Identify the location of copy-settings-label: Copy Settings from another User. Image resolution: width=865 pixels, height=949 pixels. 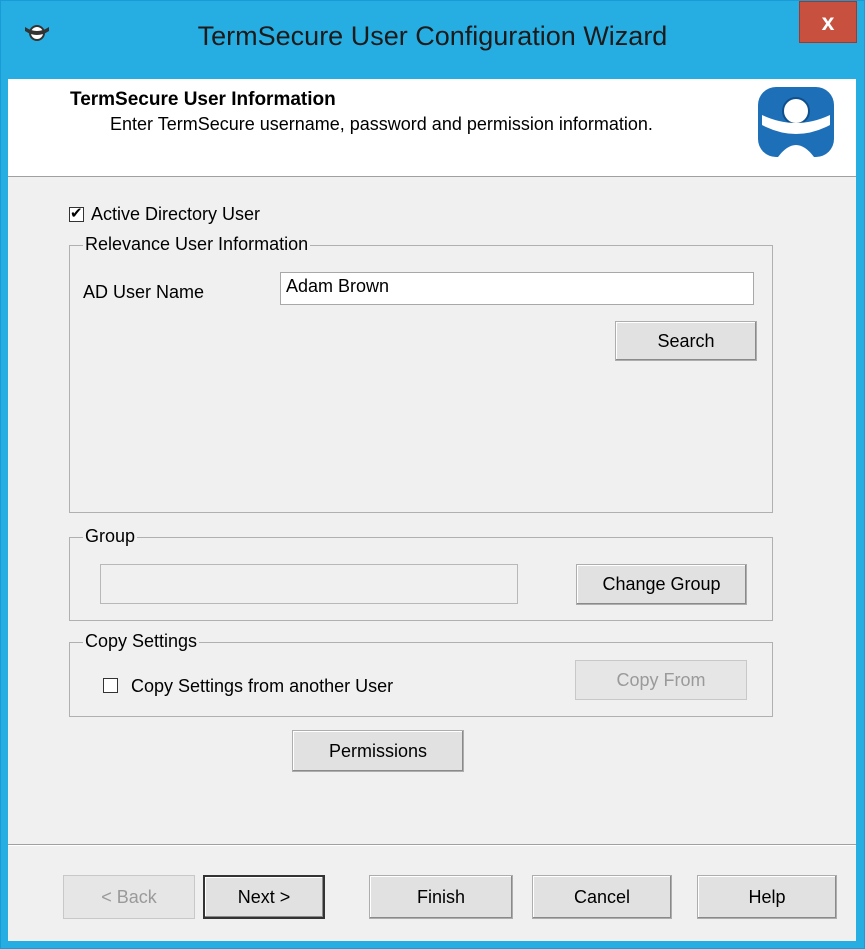
(262, 686).